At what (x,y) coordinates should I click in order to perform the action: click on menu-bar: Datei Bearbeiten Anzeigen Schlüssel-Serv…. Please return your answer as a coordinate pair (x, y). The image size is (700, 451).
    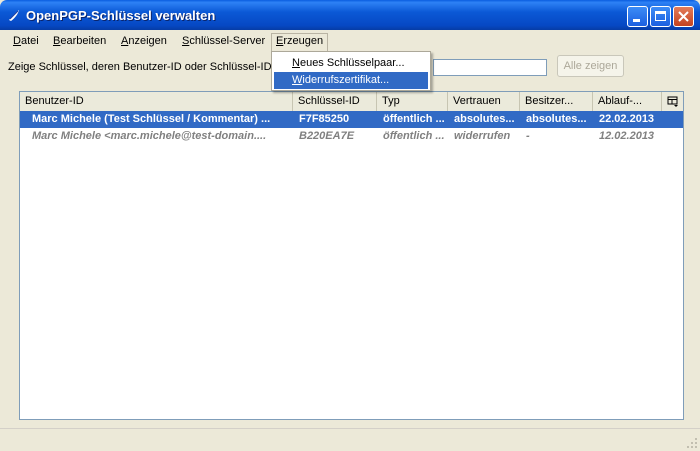
    Looking at the image, I should click on (350, 41).